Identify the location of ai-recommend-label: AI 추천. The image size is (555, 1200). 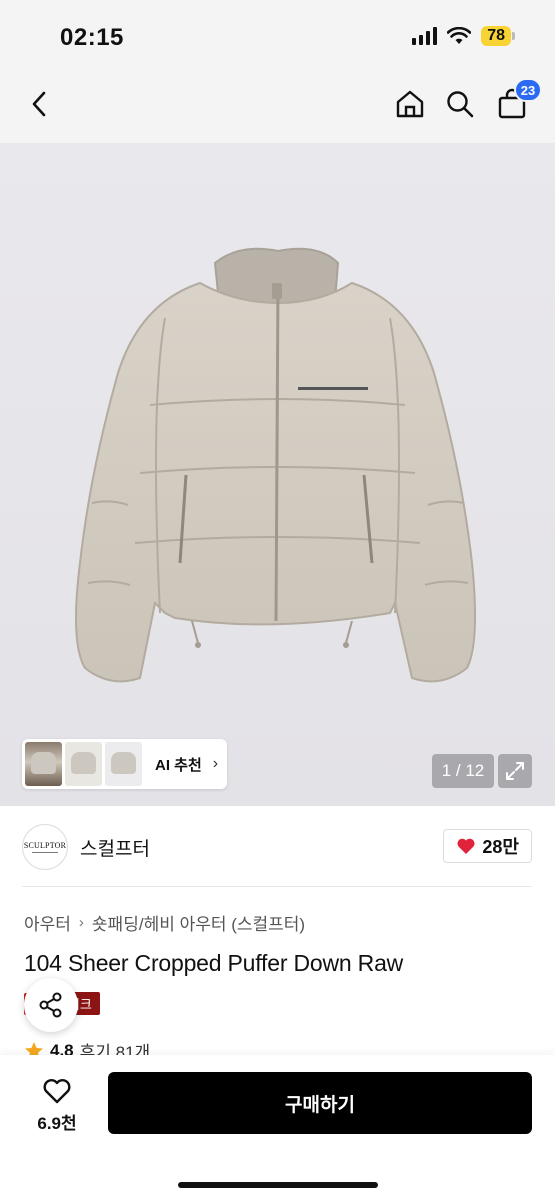
(178, 765).